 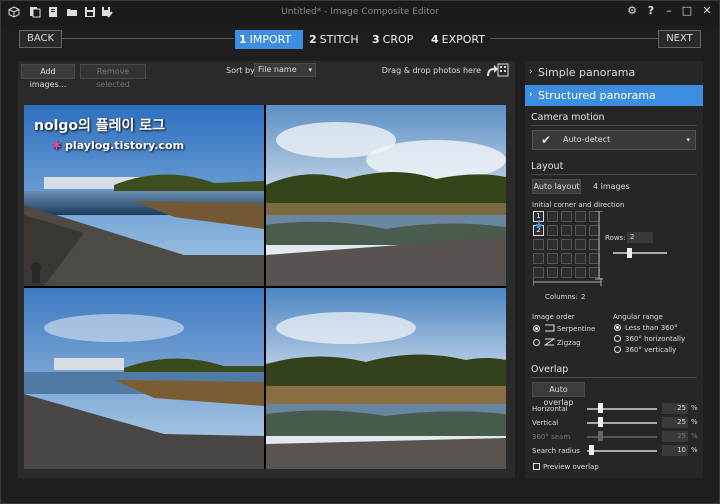 What do you see at coordinates (569, 343) in the screenshot?
I see `zigzag-label: Zigzag` at bounding box center [569, 343].